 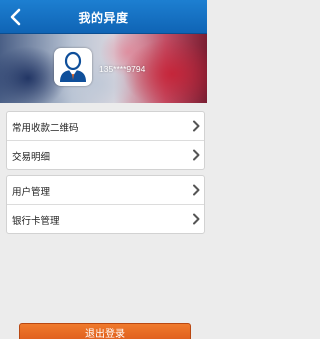 What do you see at coordinates (122, 69) in the screenshot?
I see `phone-number: 135****9794` at bounding box center [122, 69].